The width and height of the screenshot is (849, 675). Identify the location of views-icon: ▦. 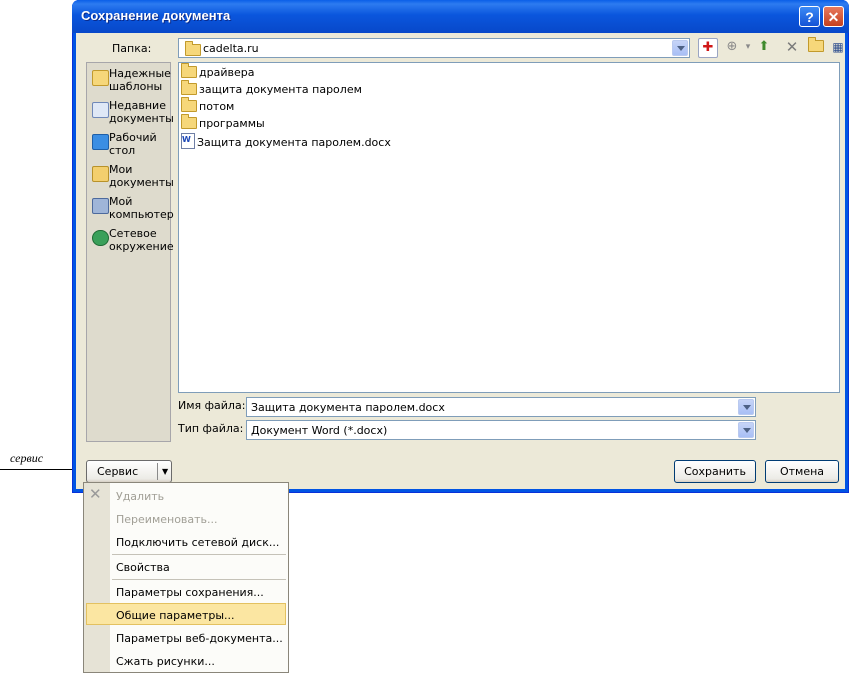
(838, 47).